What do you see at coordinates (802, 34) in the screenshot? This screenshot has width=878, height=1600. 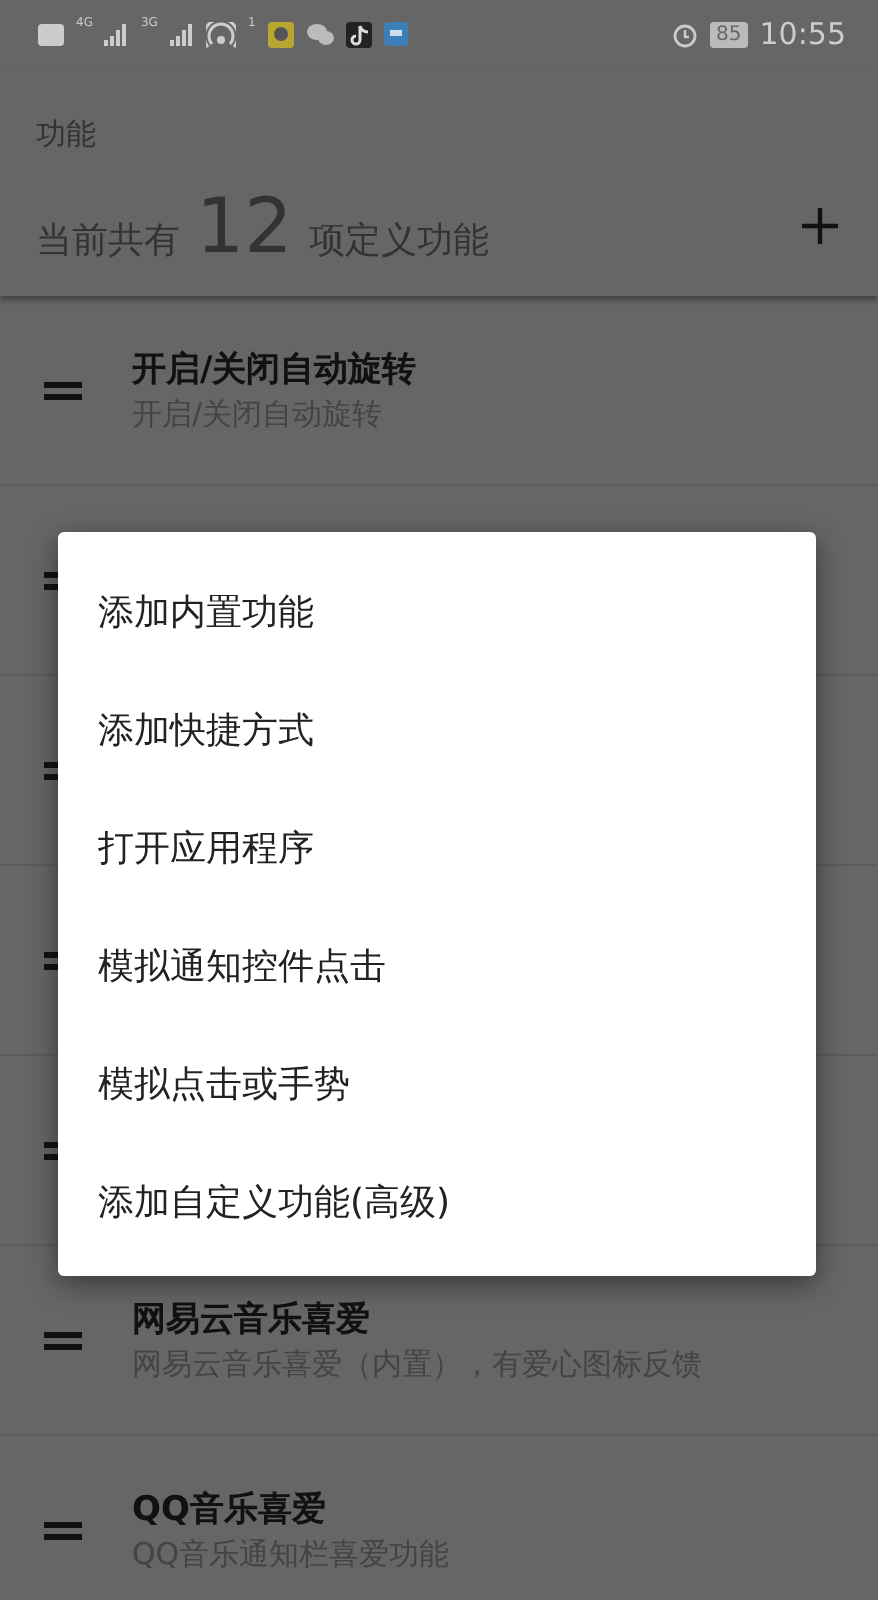 I see `clock-time: 10:55` at bounding box center [802, 34].